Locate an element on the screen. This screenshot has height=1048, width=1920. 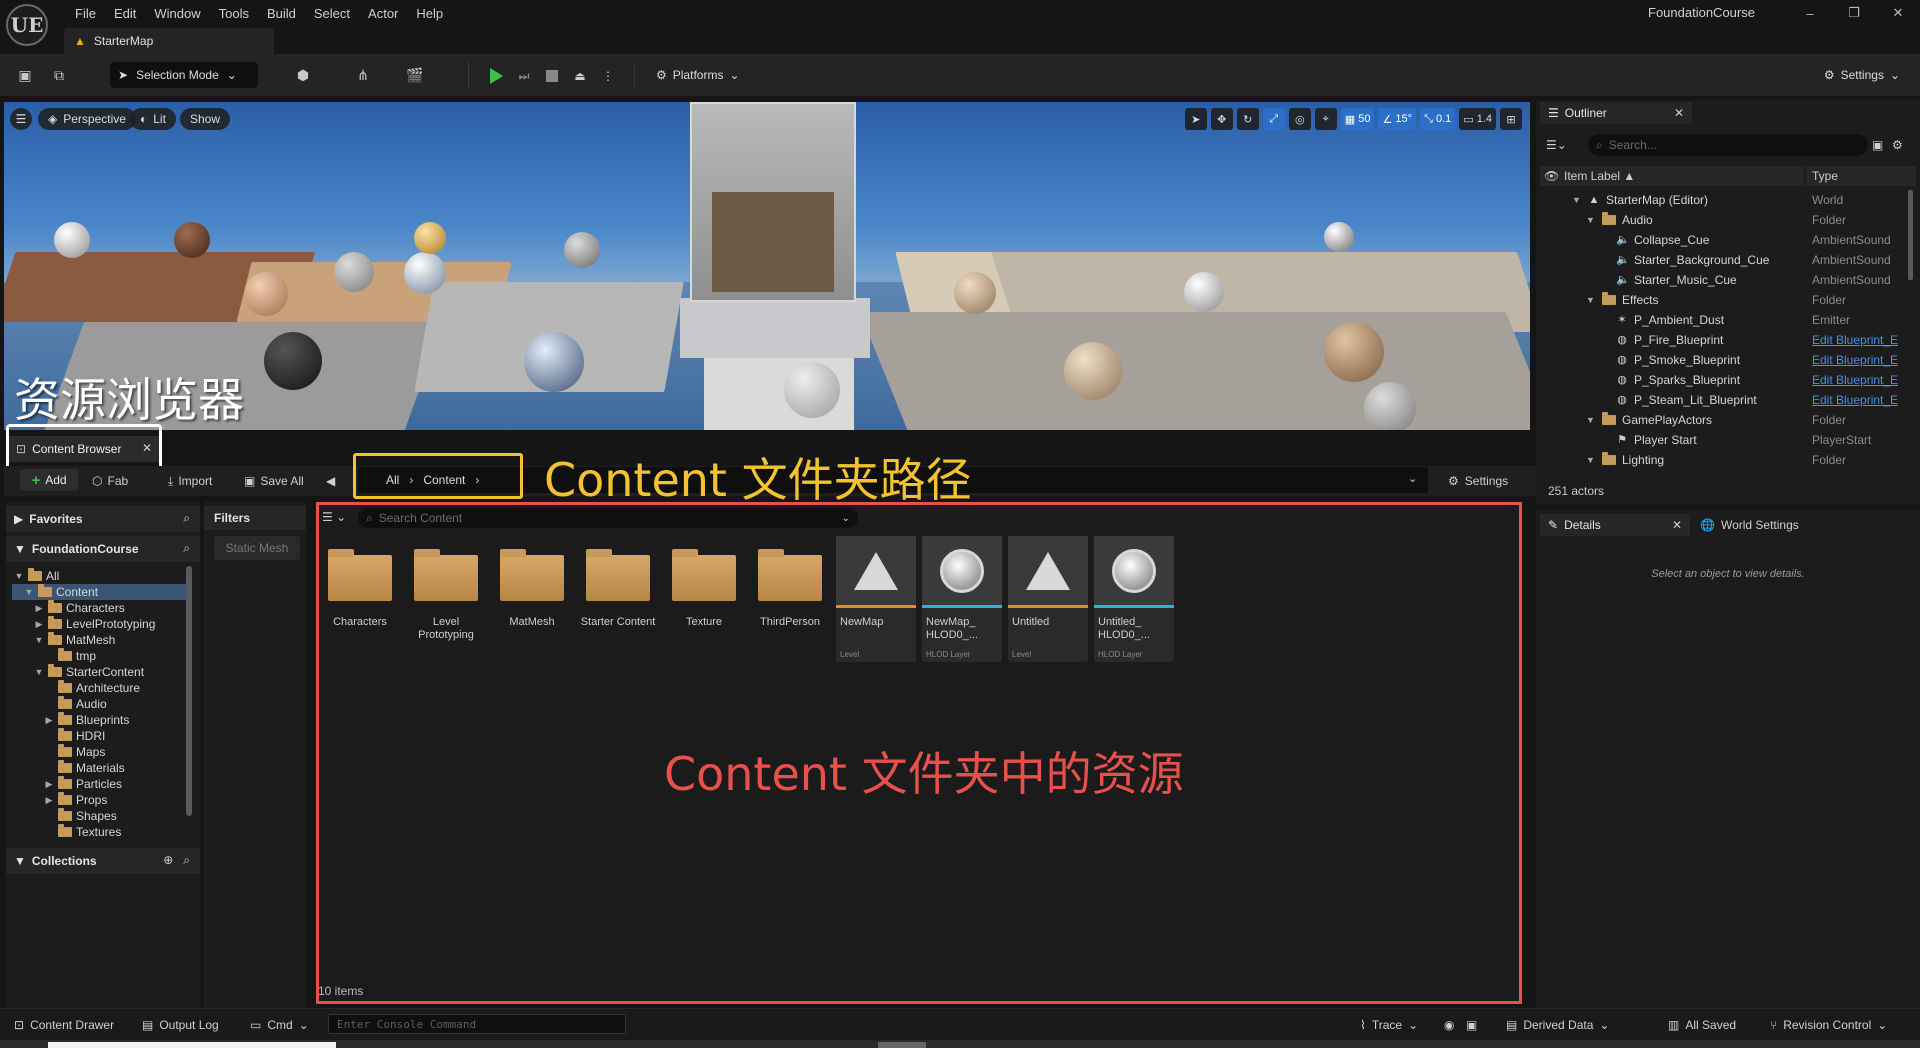
import-button: ⤓ Import is located at coordinates (190, 481).